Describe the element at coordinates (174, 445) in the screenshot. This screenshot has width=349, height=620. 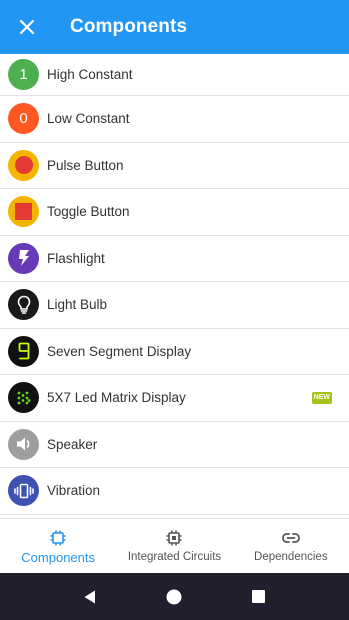
I see `list-item-speaker: Speaker` at that location.